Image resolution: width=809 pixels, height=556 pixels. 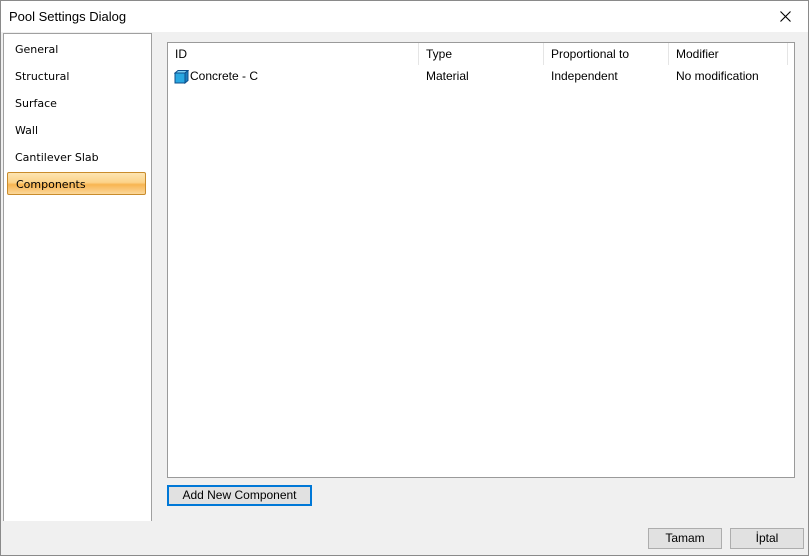 What do you see at coordinates (76, 183) in the screenshot?
I see `nav-item-components: Components` at bounding box center [76, 183].